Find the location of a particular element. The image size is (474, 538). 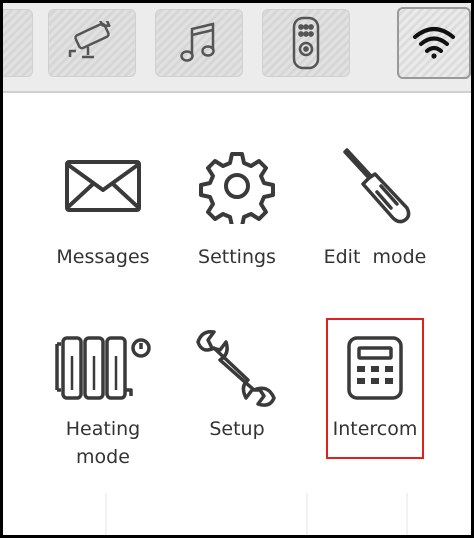

tile-heating-mode: Heating mode is located at coordinates (103, 393).